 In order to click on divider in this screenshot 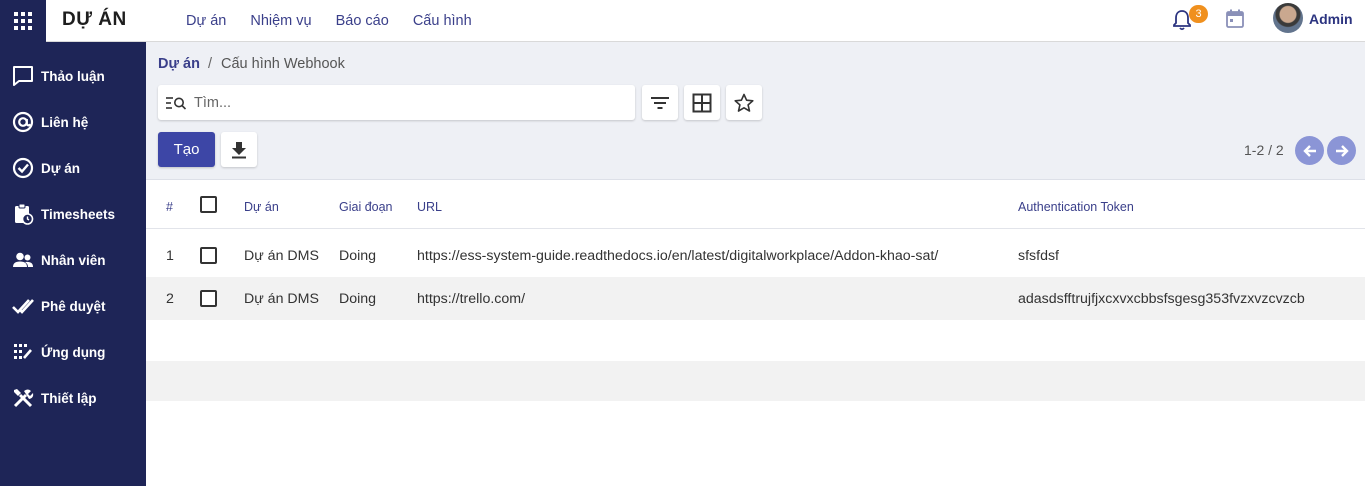, I will do `click(755, 228)`.